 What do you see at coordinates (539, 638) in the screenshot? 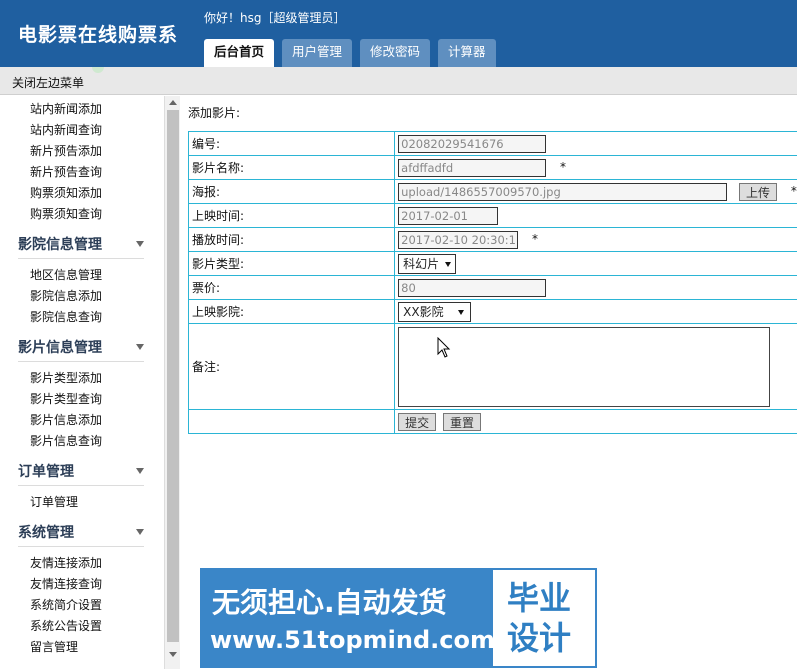
I see `watermark-logo-text: 设计` at bounding box center [539, 638].